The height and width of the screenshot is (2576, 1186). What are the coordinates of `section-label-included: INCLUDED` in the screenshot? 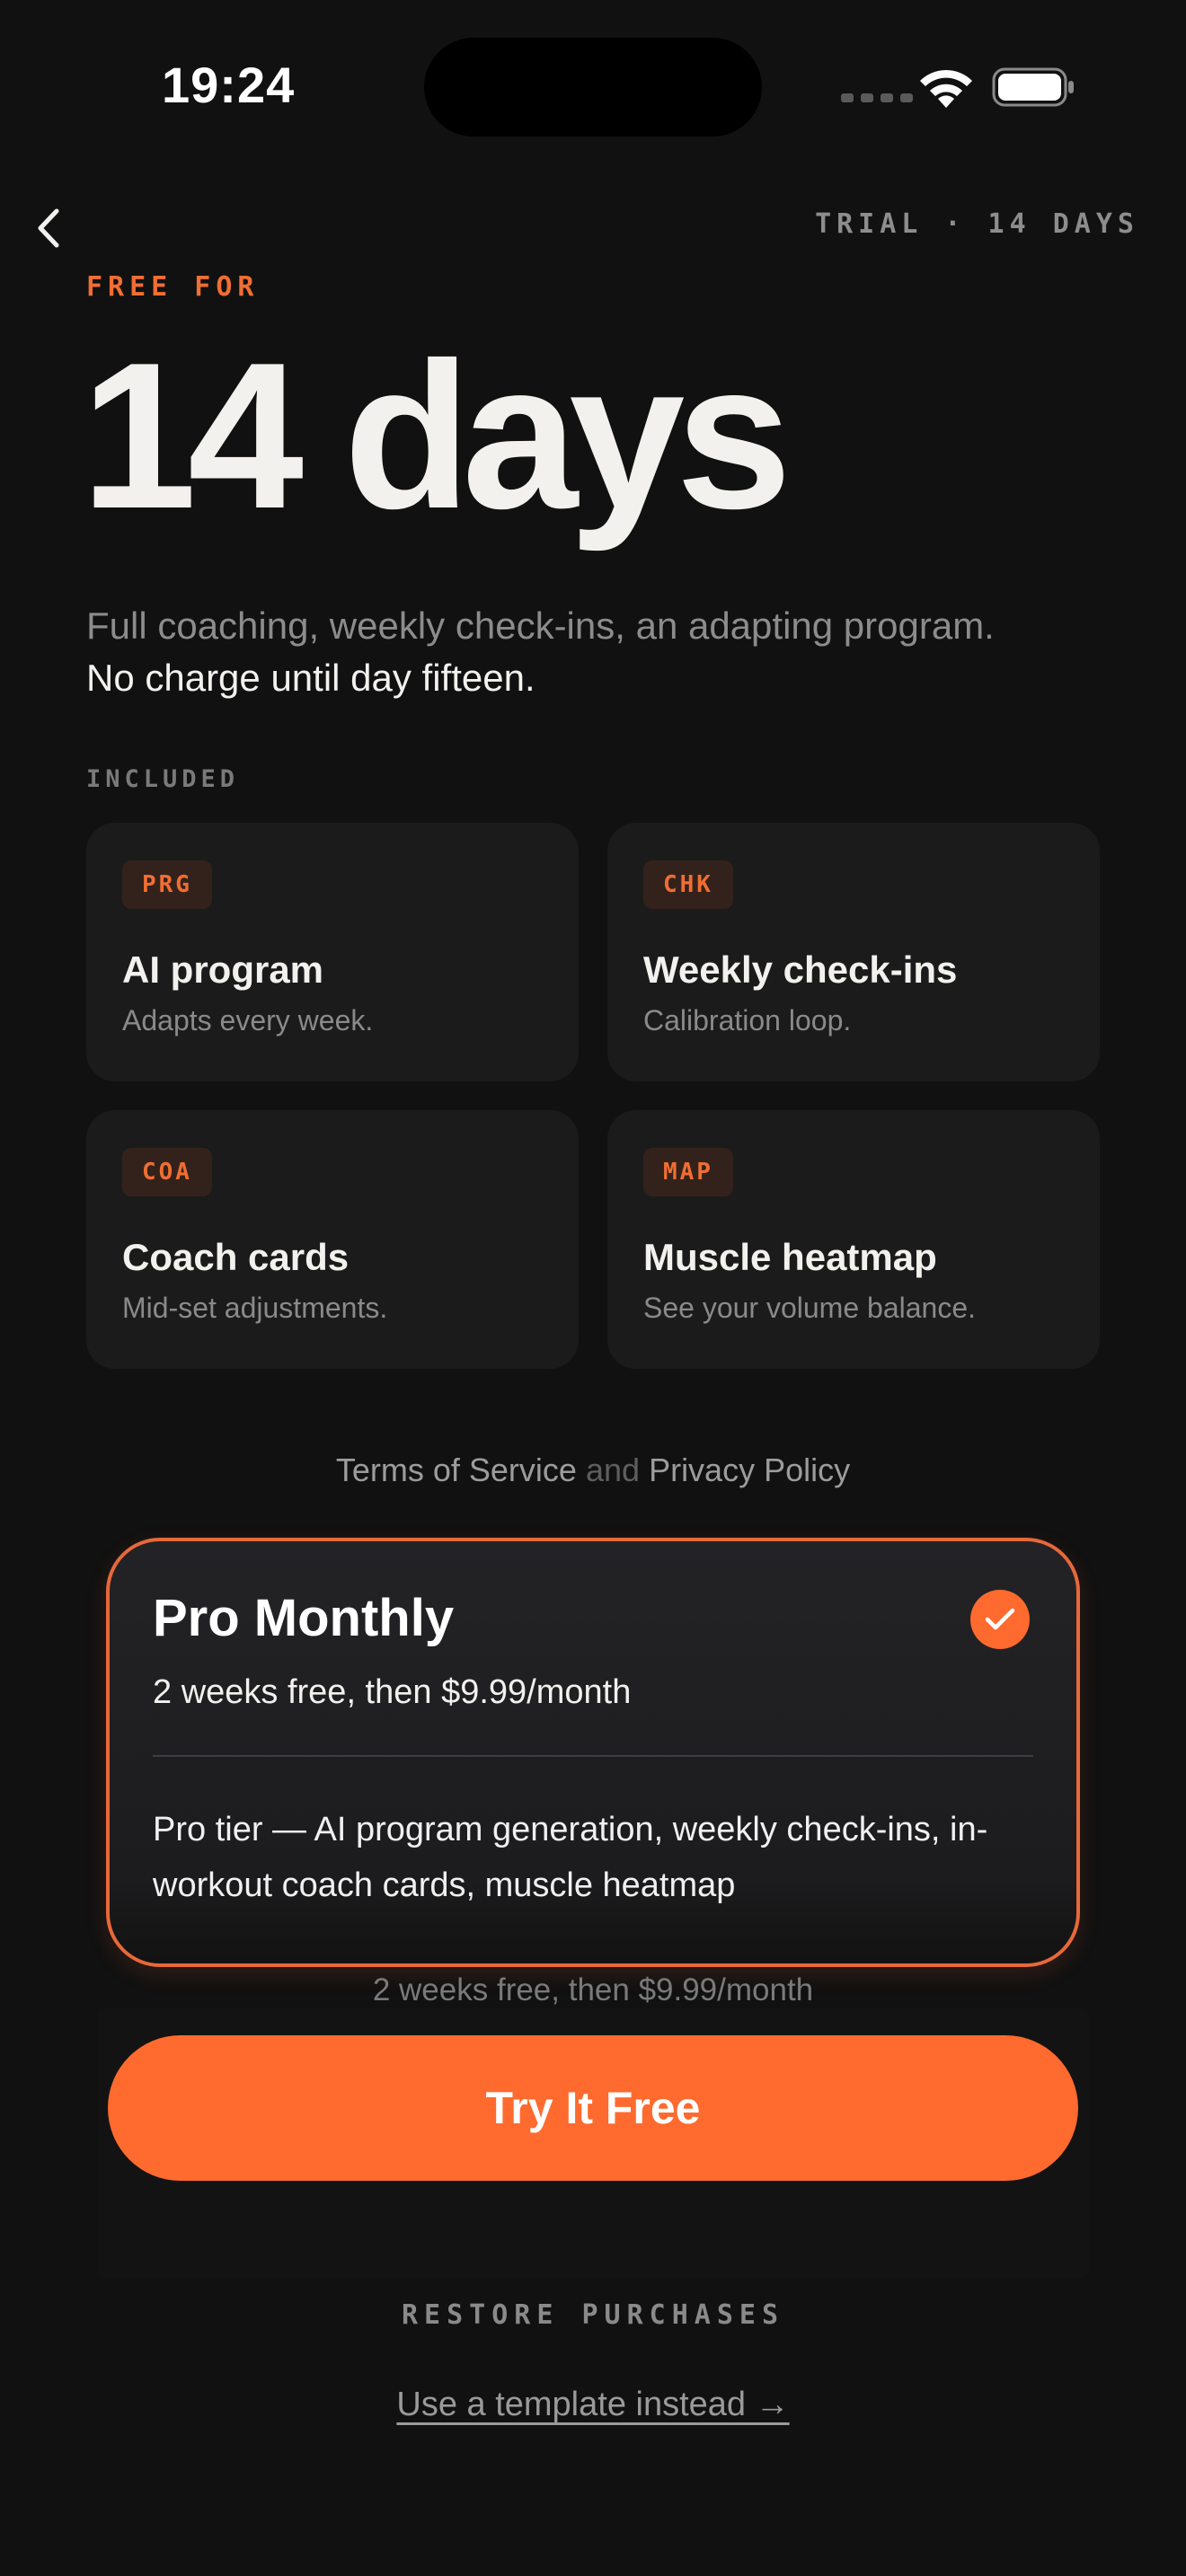 It's located at (163, 779).